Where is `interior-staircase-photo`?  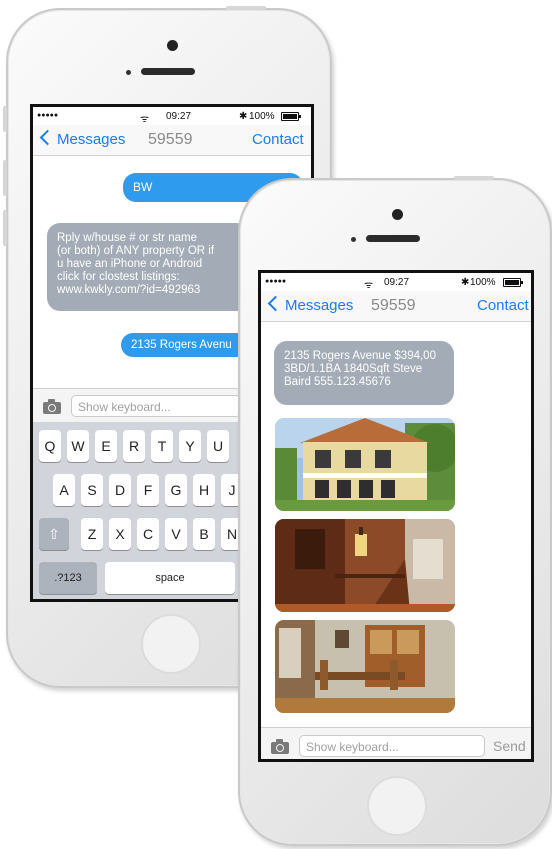
interior-staircase-photo is located at coordinates (365, 565).